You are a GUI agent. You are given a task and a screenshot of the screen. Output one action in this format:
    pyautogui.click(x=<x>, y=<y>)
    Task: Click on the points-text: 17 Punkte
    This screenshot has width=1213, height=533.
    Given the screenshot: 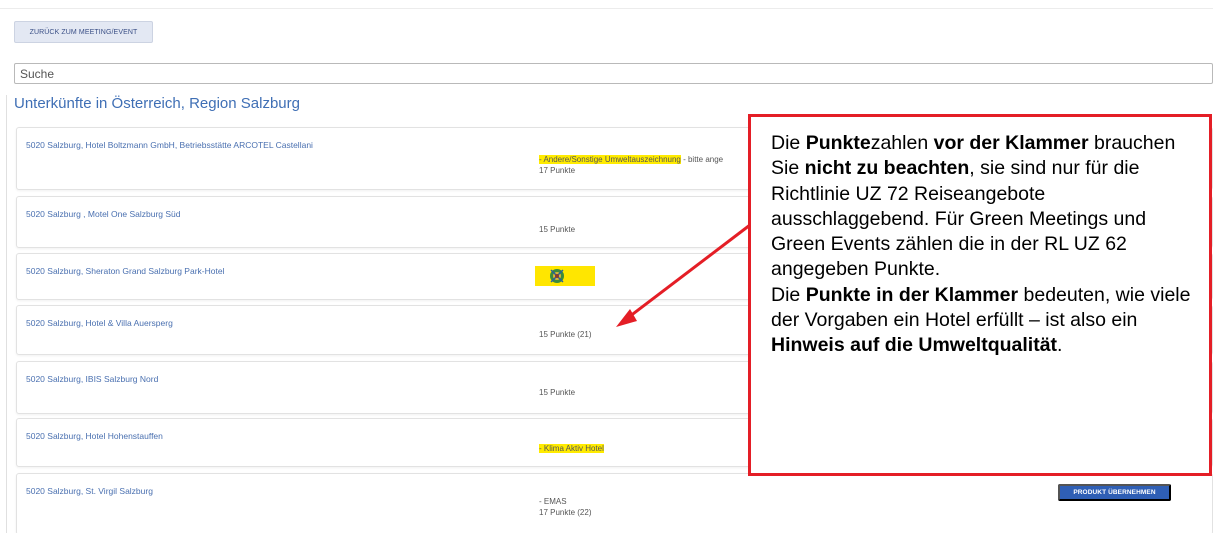 What is the action you would take?
    pyautogui.click(x=557, y=170)
    